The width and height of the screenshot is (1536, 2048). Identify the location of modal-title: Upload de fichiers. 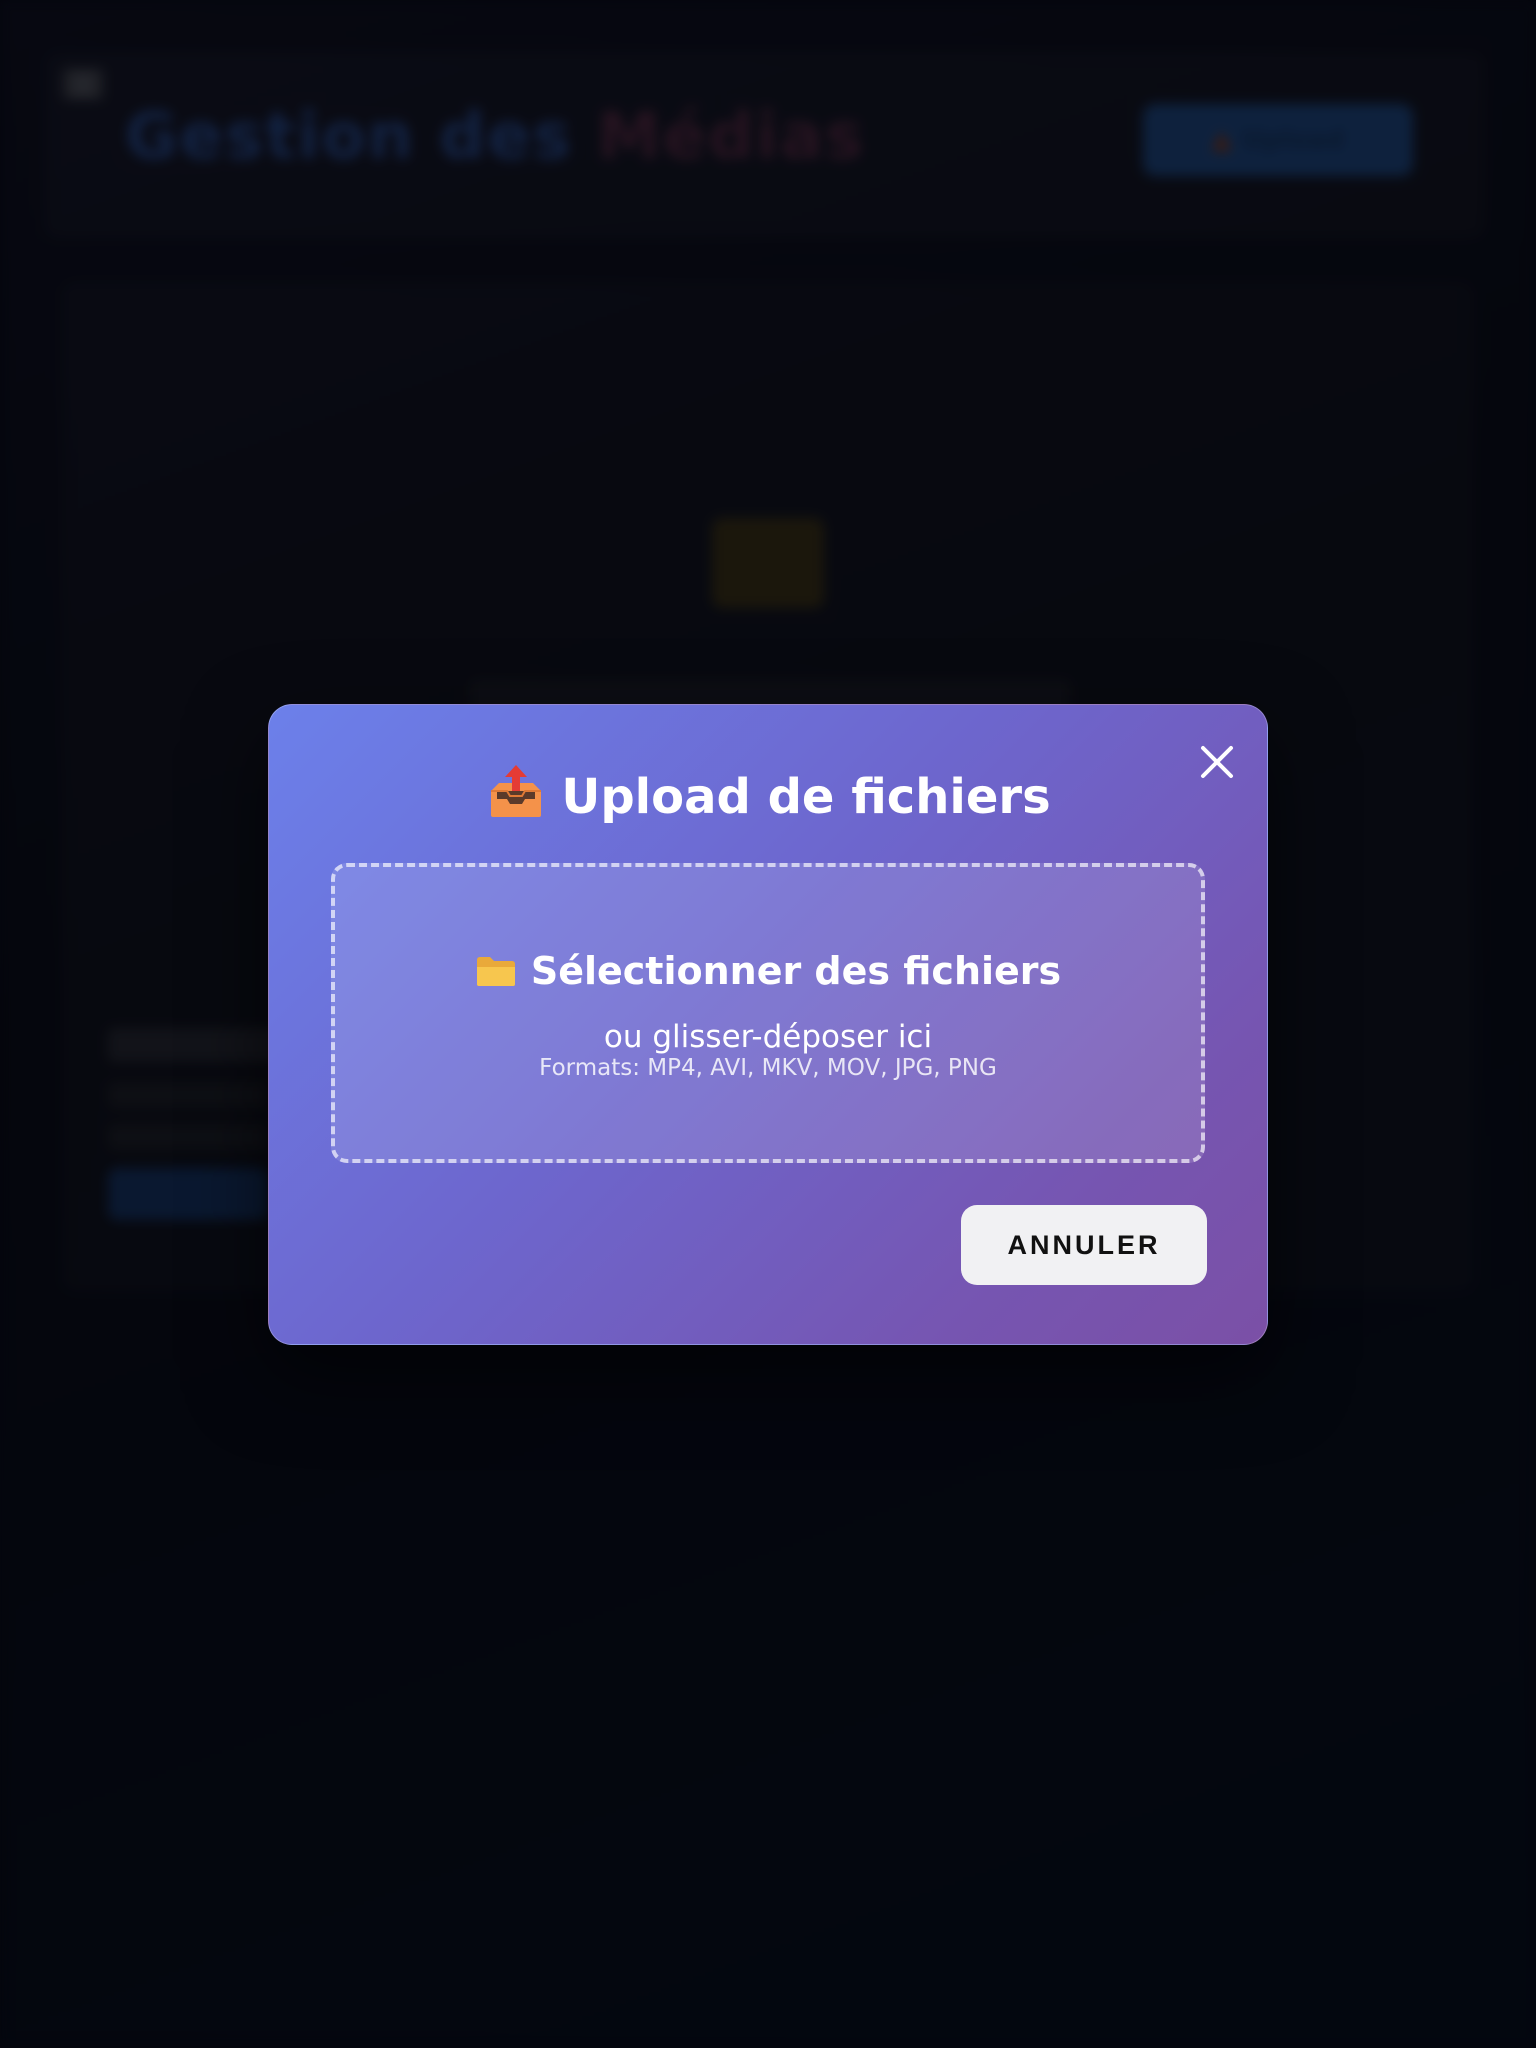
(769, 798).